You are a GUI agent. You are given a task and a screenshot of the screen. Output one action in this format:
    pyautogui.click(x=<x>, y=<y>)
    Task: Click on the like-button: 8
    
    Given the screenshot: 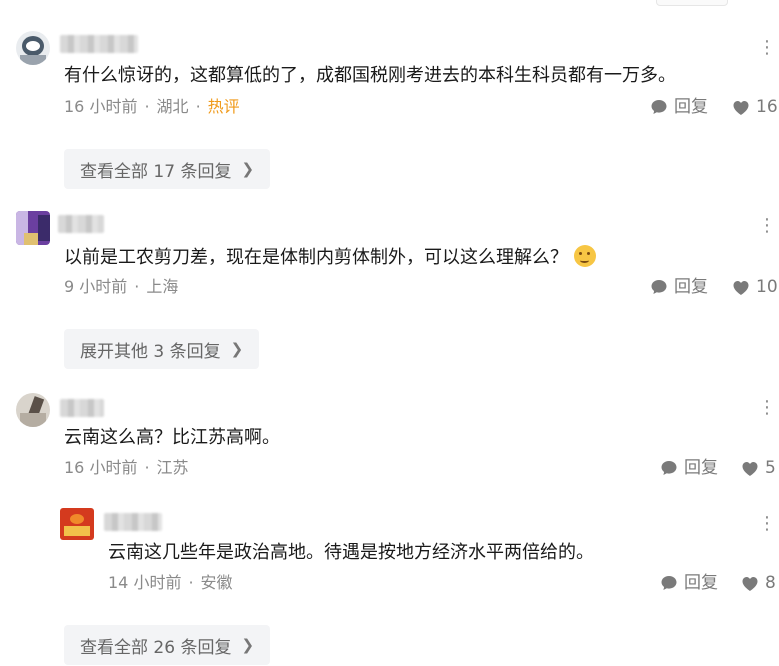 What is the action you would take?
    pyautogui.click(x=758, y=583)
    